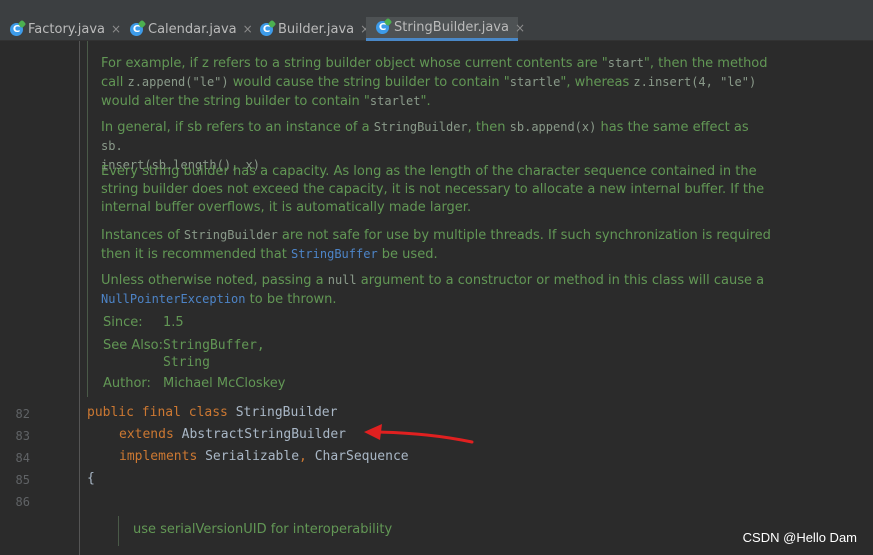 This screenshot has height=555, width=873. Describe the element at coordinates (419, 434) in the screenshot. I see `annotation-arrow-icon` at that location.